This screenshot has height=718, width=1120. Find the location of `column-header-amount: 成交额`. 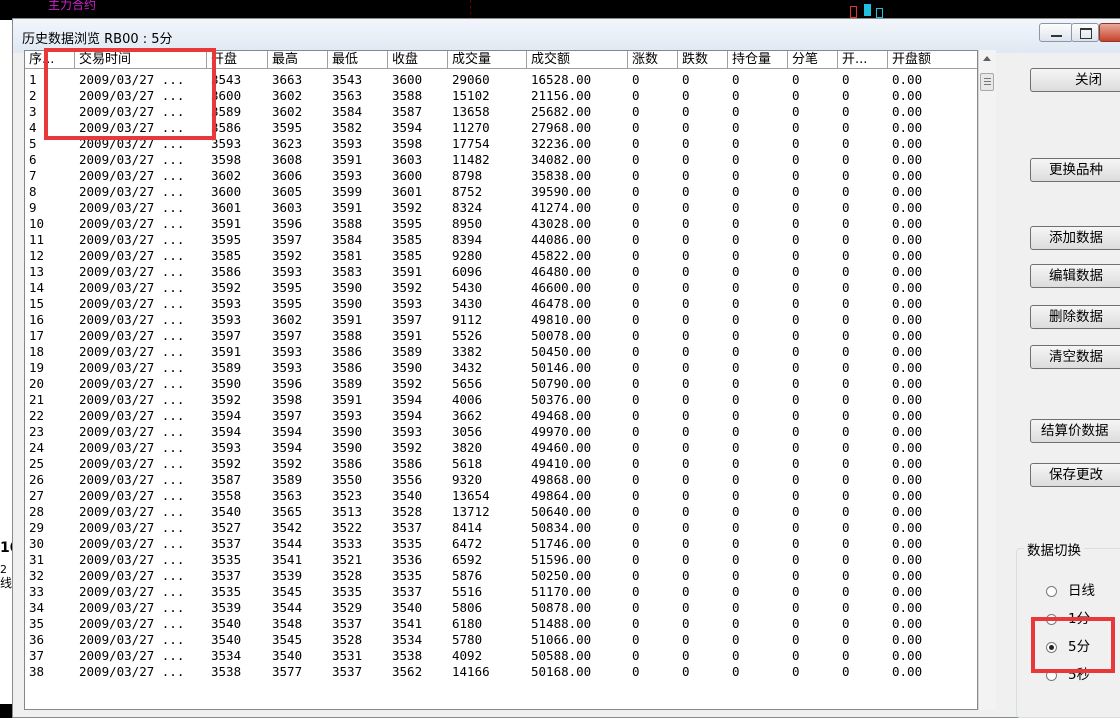

column-header-amount: 成交额 is located at coordinates (577, 60).